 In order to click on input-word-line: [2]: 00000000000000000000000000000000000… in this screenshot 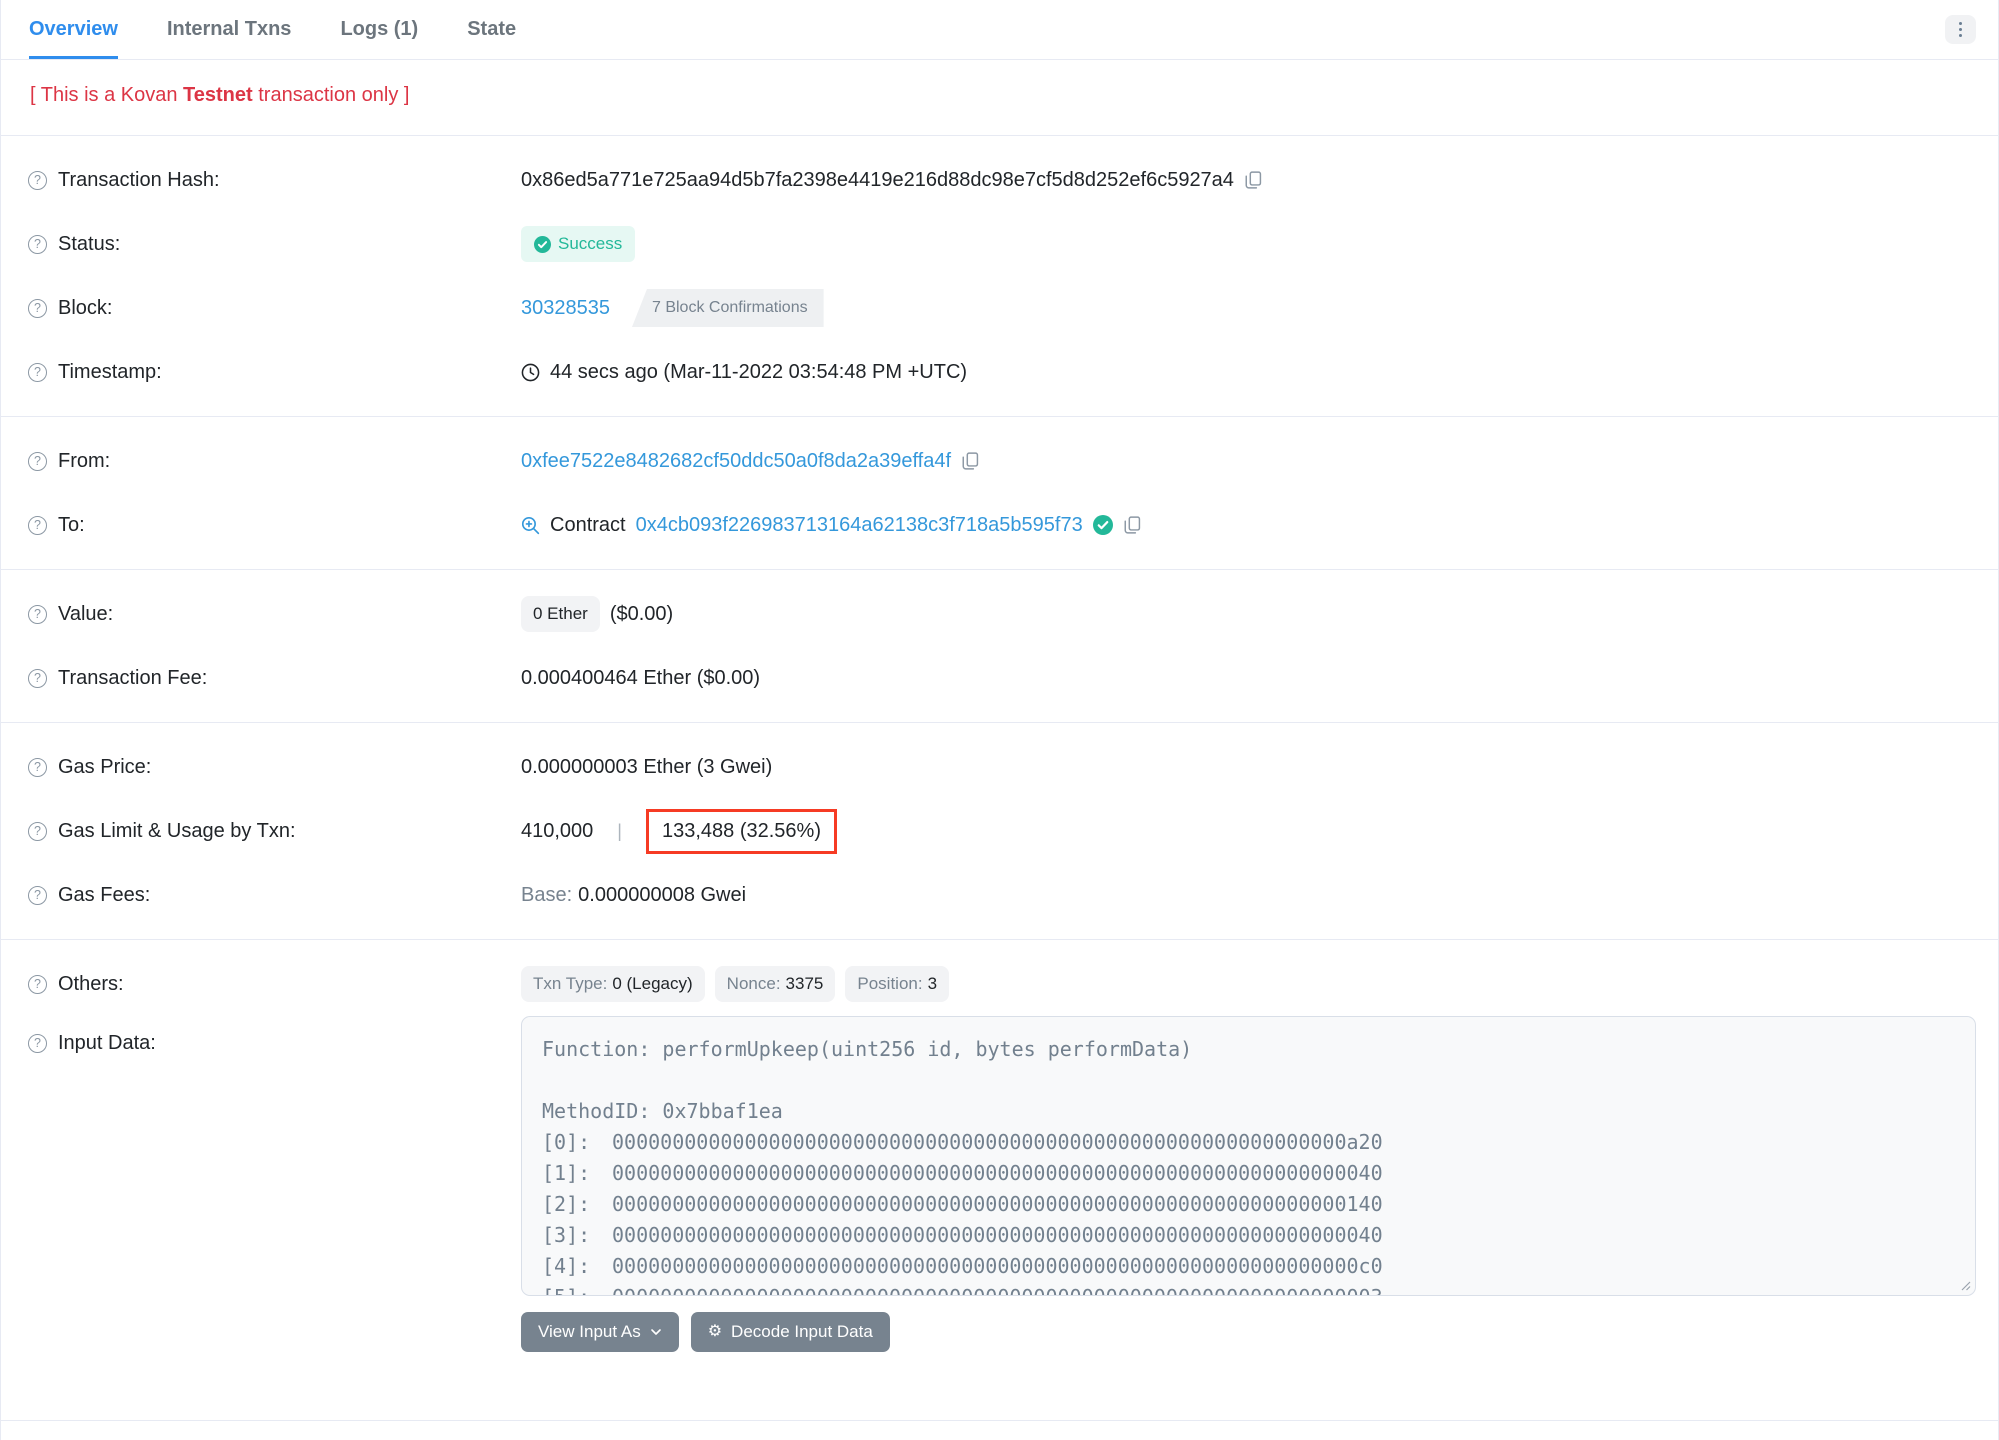, I will do `click(1248, 1204)`.